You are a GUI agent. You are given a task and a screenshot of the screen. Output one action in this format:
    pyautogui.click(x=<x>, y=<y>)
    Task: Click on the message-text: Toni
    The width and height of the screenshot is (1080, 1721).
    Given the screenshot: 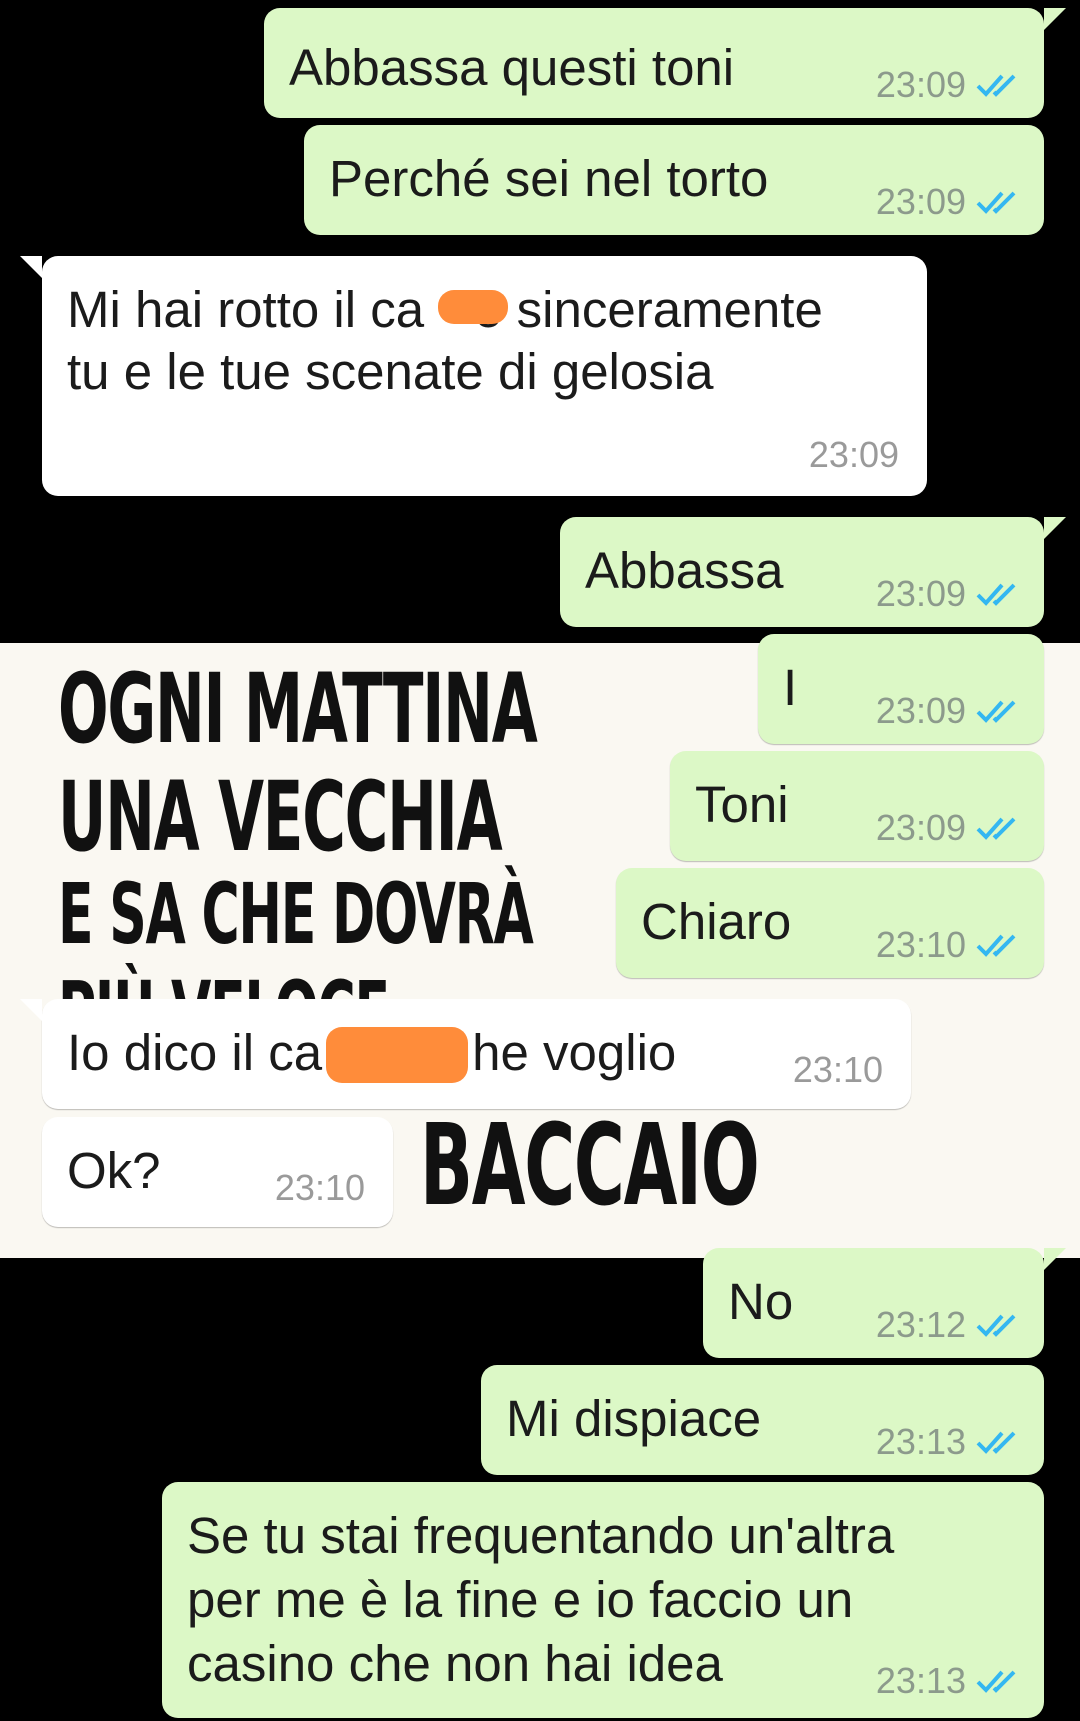 What is the action you would take?
    pyautogui.click(x=742, y=804)
    